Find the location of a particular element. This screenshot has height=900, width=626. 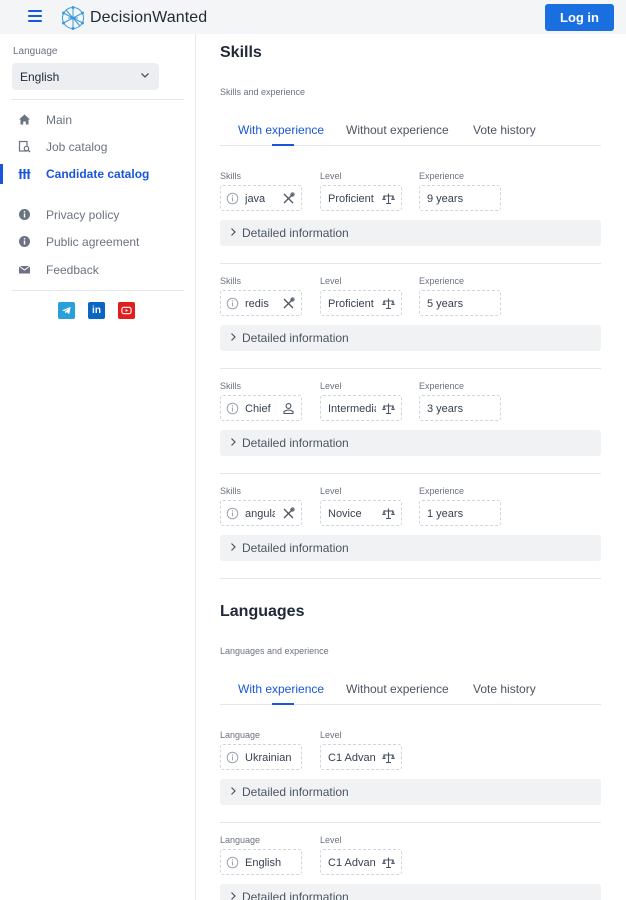

experience-field: 3 years is located at coordinates (460, 408).